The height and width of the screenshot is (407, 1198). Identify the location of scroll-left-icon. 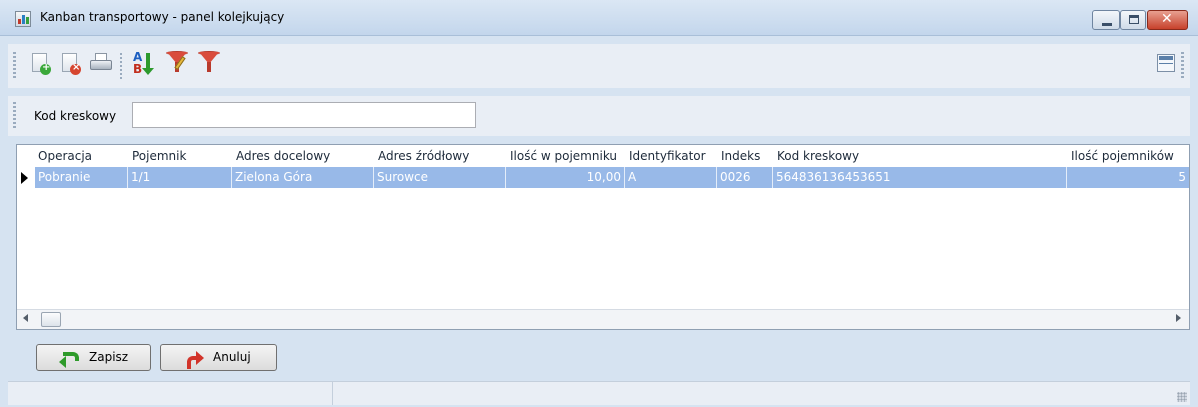
(25, 318).